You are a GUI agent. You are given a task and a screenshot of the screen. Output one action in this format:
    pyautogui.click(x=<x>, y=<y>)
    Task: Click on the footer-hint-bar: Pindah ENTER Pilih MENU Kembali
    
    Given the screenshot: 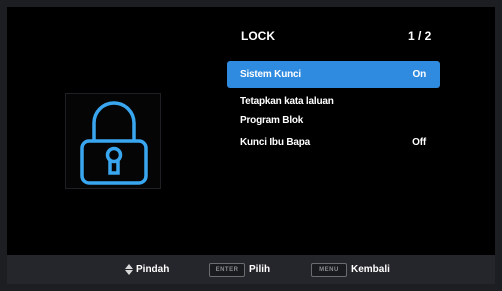 What is the action you would take?
    pyautogui.click(x=251, y=269)
    